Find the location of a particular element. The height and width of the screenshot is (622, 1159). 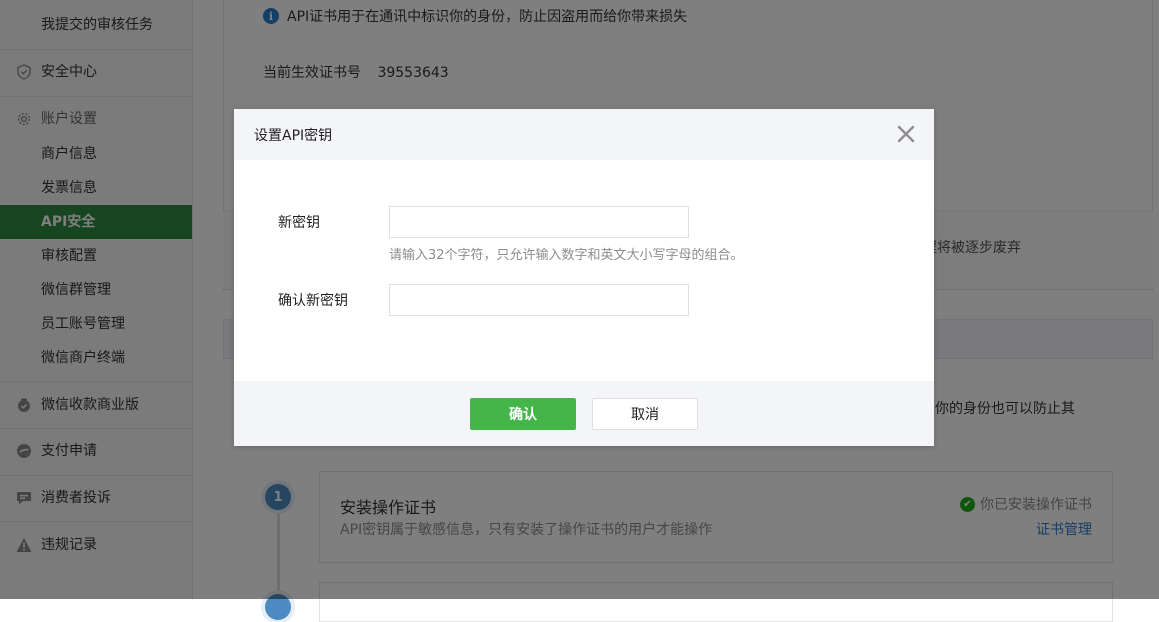

new-key-hint: 请输入32个字符，只允许输入数字和英文大小写字母的组合。 is located at coordinates (566, 255).